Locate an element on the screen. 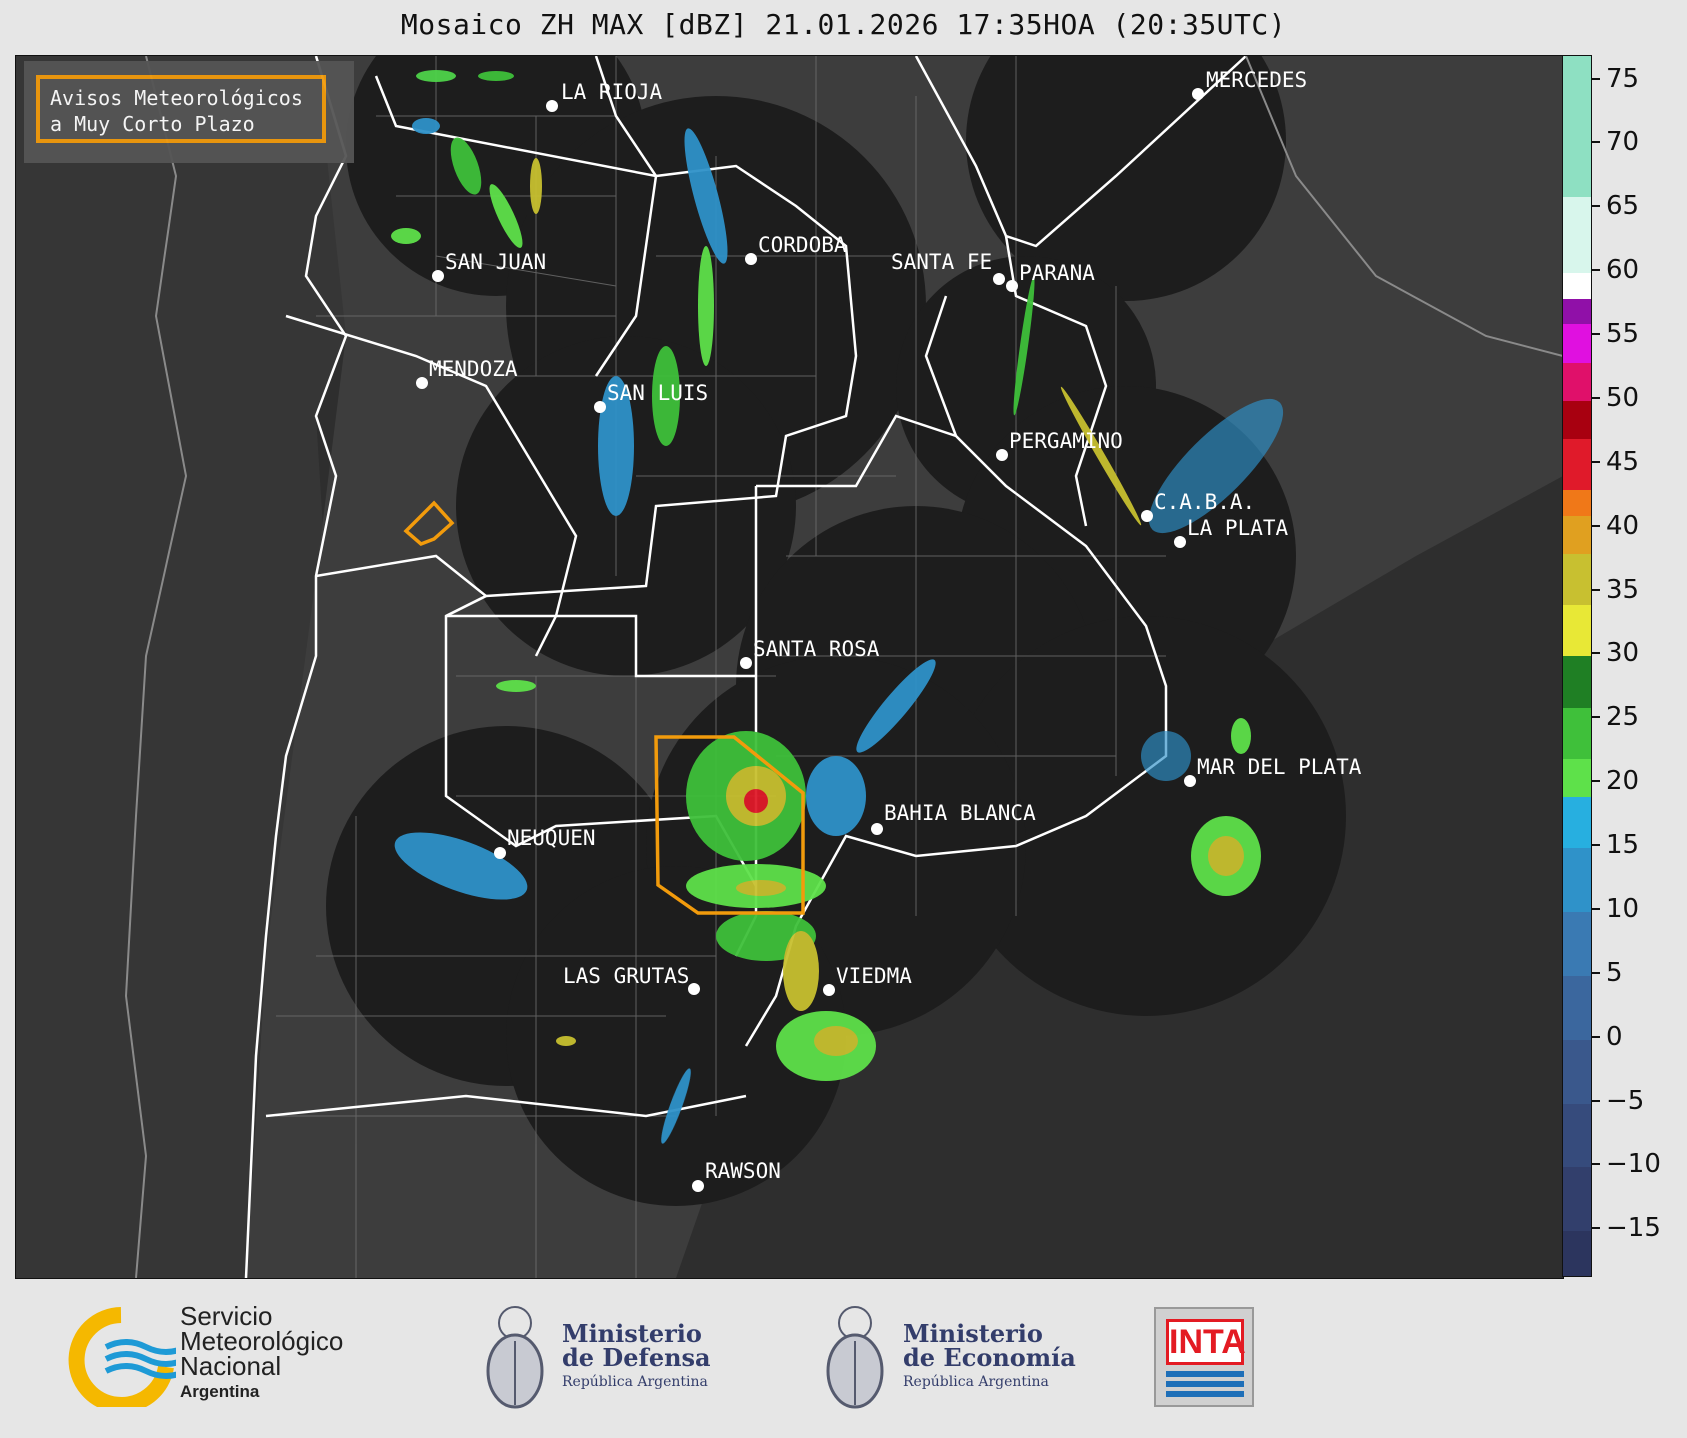 The height and width of the screenshot is (1438, 1687). colorbar-tick-label: 65 is located at coordinates (1615, 206).